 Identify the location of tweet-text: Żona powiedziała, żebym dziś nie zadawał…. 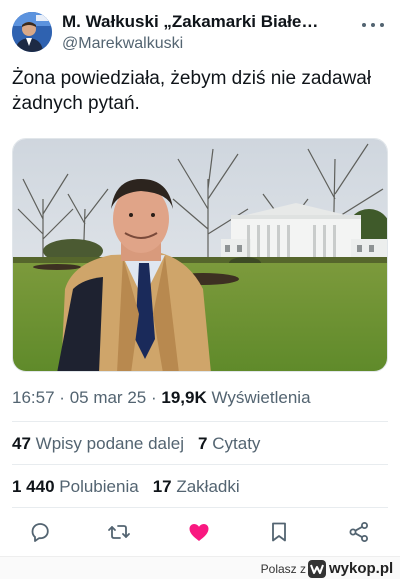
(192, 91).